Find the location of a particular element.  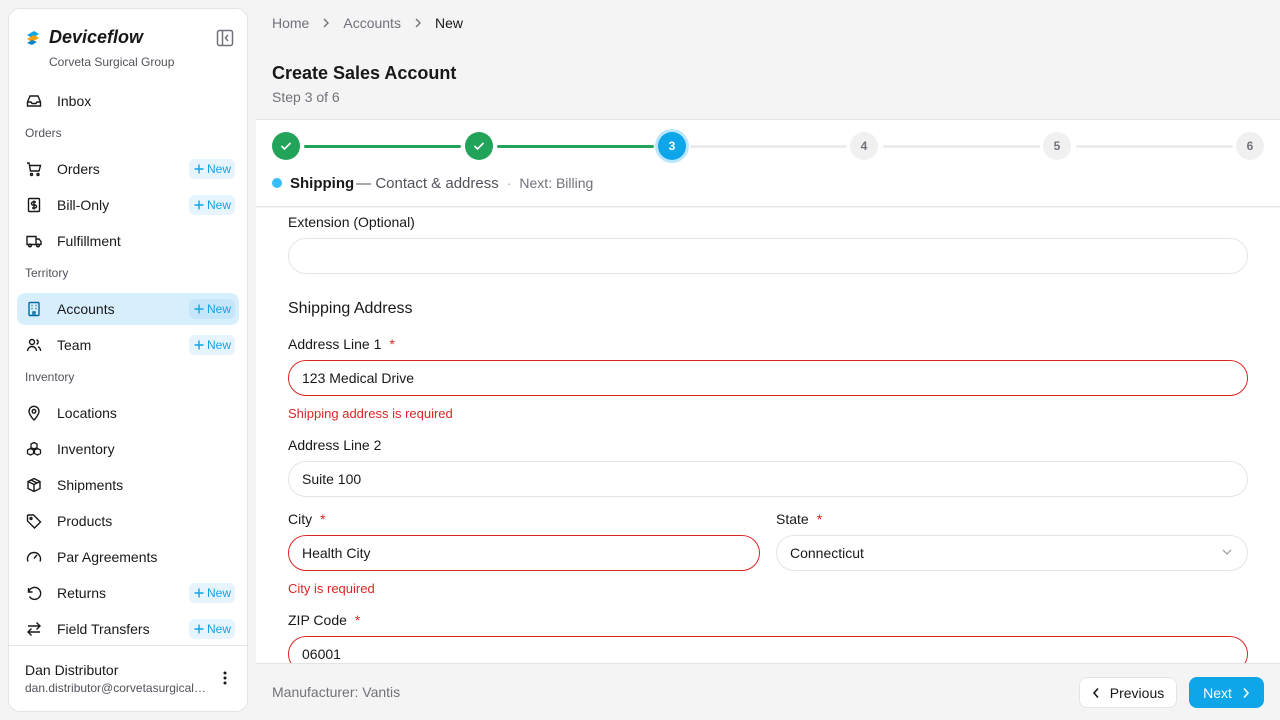

receipt-dollar-icon is located at coordinates (34, 205).